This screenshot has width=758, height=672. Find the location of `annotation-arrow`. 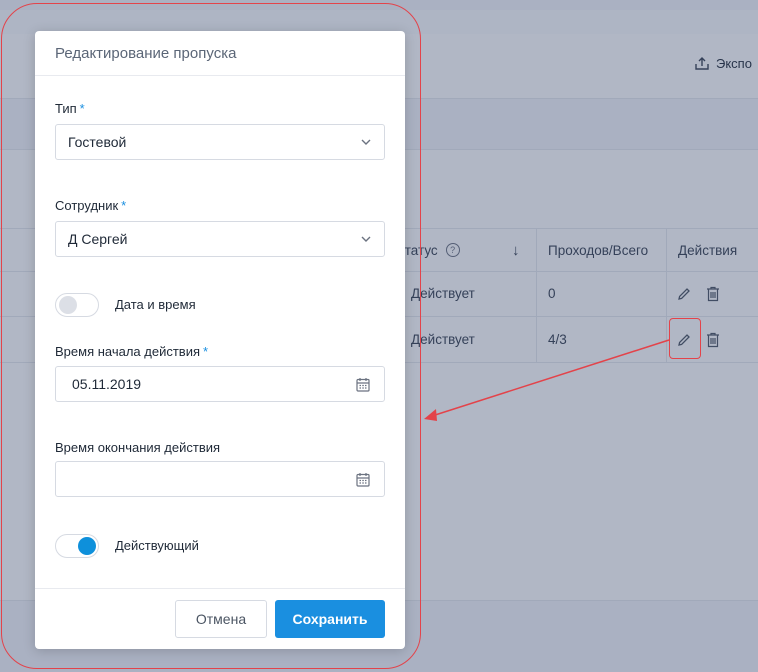

annotation-arrow is located at coordinates (547, 380).